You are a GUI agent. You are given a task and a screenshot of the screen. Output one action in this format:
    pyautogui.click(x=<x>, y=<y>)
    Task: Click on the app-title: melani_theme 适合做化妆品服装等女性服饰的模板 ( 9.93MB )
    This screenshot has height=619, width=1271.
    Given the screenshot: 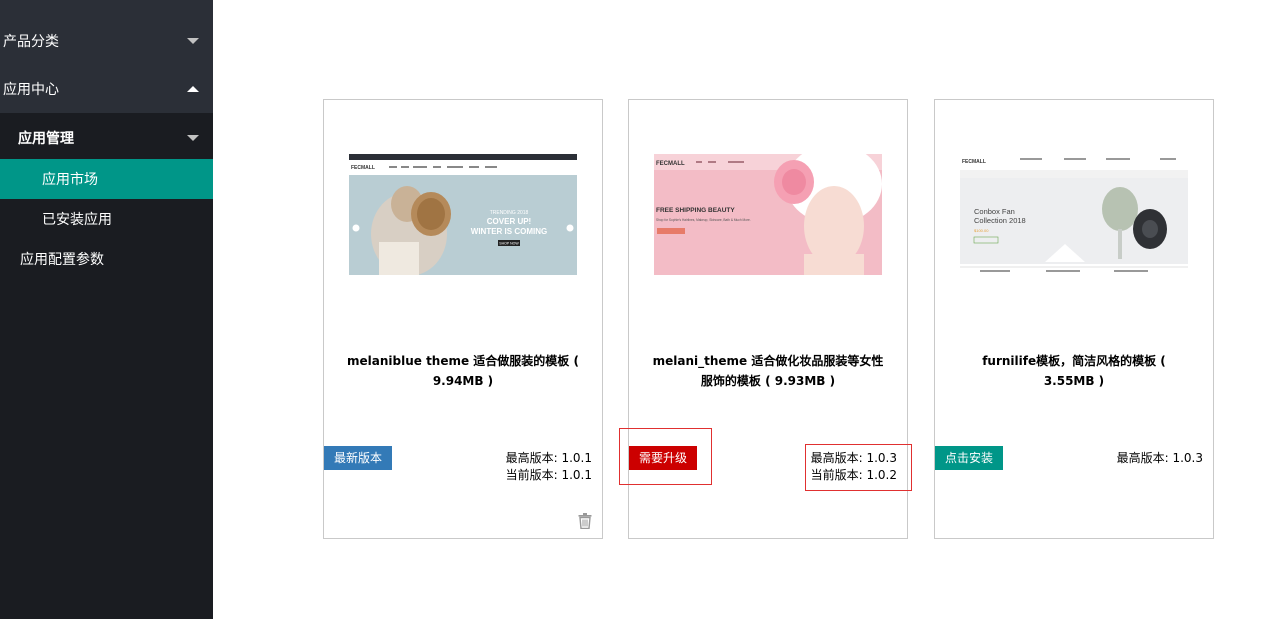 What is the action you would take?
    pyautogui.click(x=768, y=371)
    